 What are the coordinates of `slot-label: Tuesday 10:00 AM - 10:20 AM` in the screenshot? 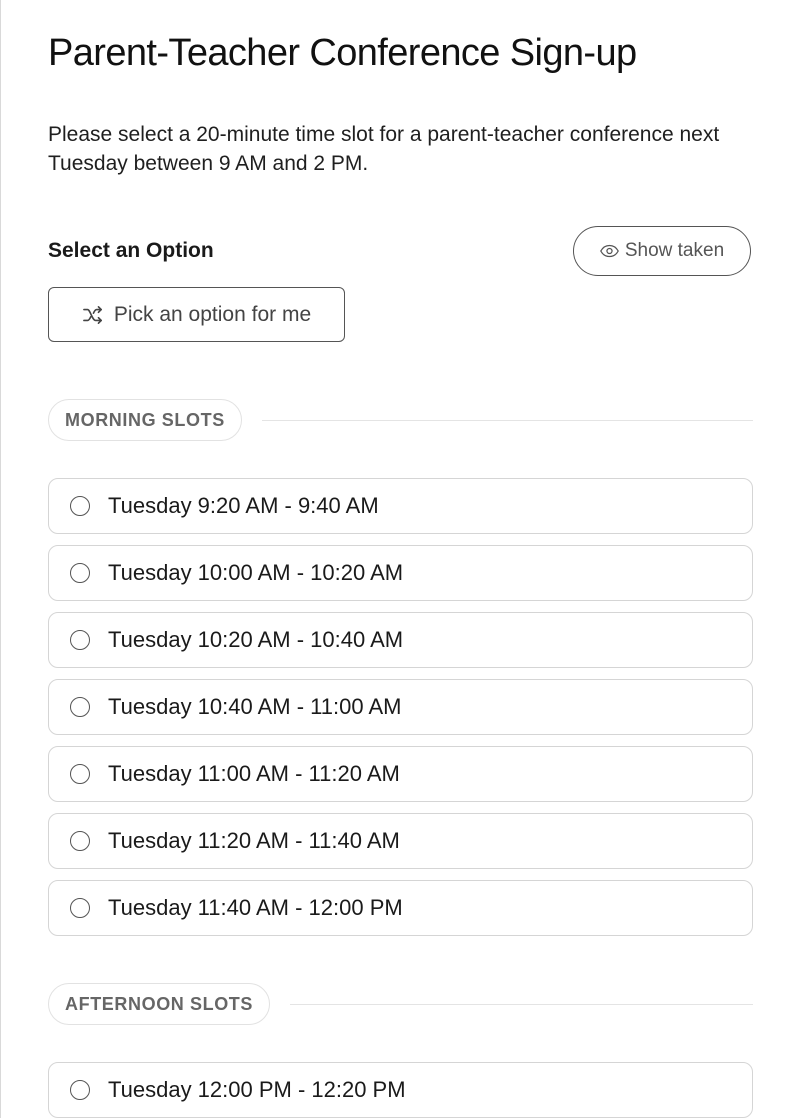 It's located at (256, 572).